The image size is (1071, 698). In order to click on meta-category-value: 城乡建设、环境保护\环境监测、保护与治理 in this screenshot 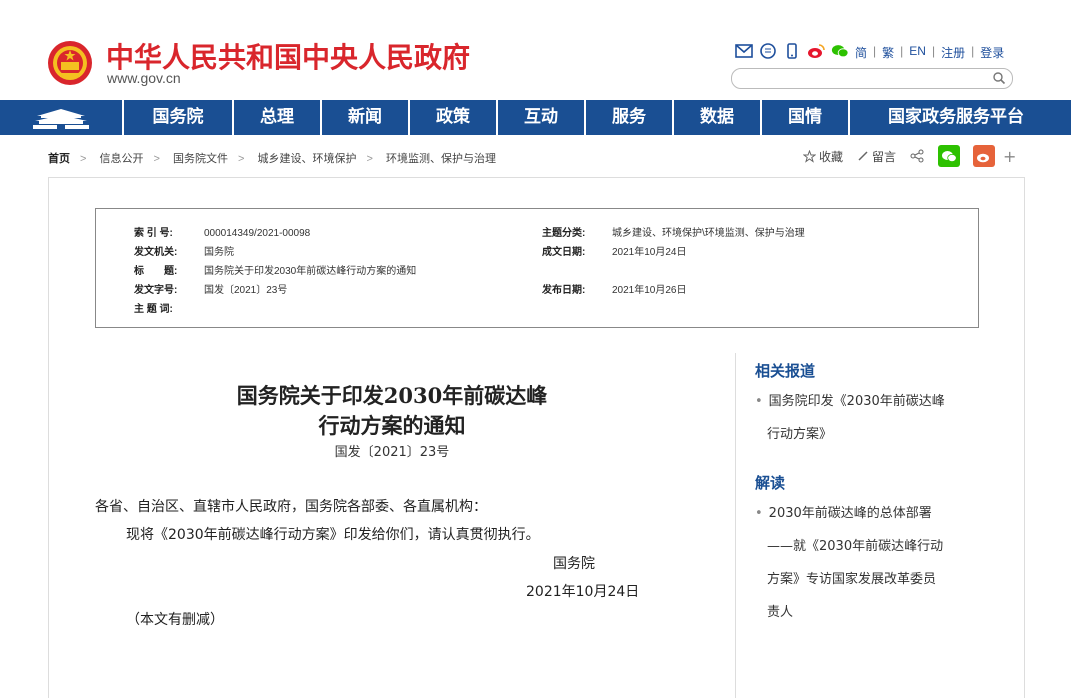, I will do `click(708, 233)`.